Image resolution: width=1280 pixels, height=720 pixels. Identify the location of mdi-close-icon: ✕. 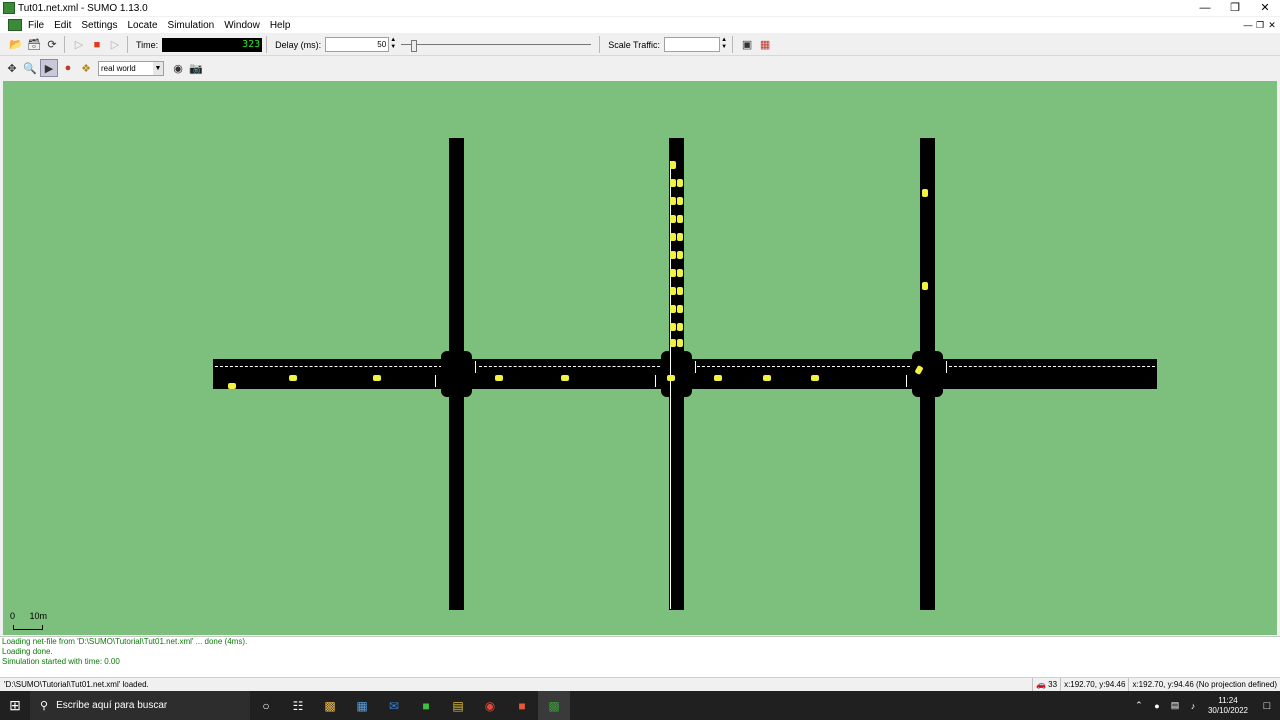
(1272, 25).